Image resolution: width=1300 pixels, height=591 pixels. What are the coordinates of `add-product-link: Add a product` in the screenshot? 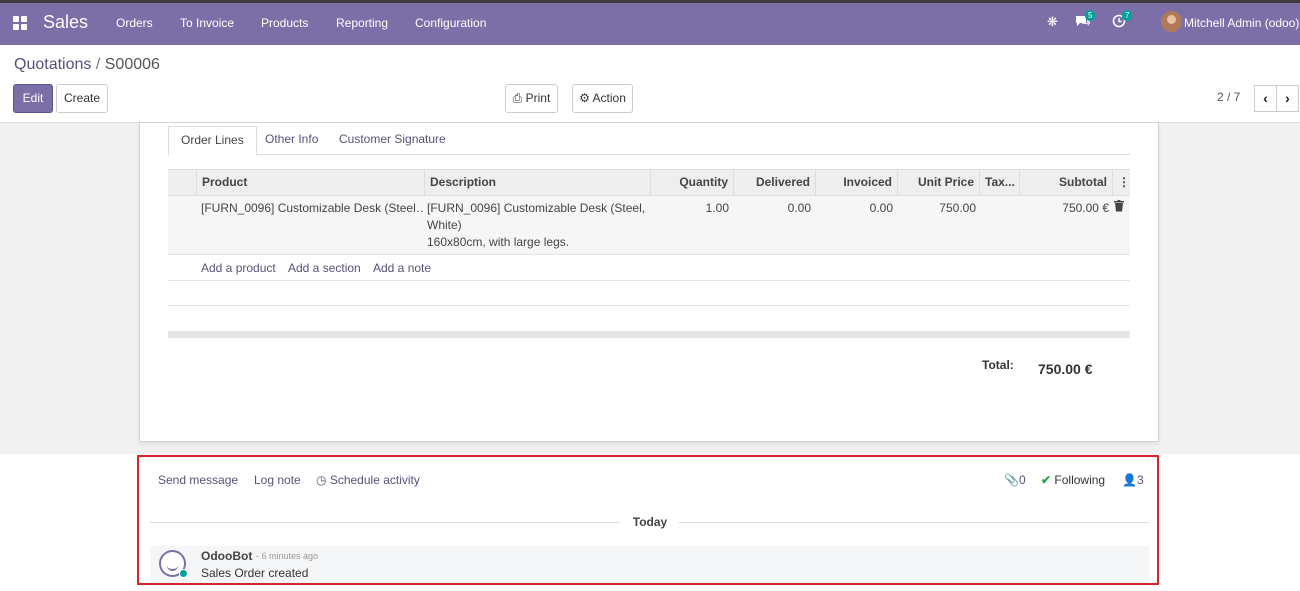 It's located at (238, 268).